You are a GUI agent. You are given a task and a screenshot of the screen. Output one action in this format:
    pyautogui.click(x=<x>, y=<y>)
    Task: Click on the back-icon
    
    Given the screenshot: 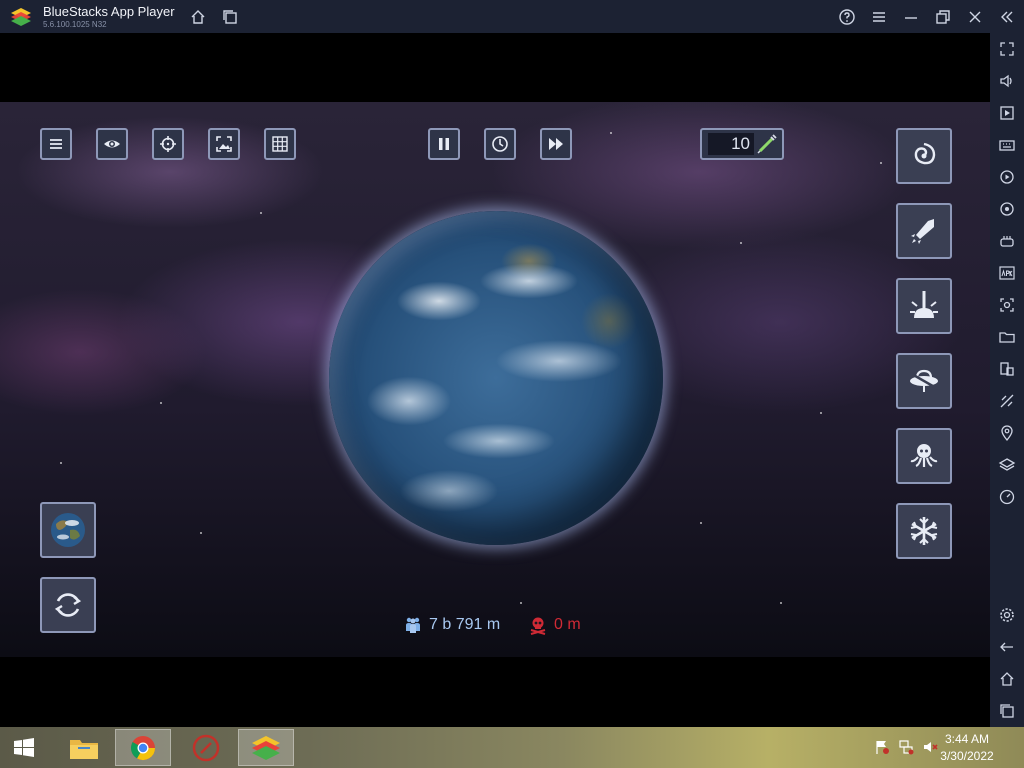 What is the action you would take?
    pyautogui.click(x=1007, y=647)
    